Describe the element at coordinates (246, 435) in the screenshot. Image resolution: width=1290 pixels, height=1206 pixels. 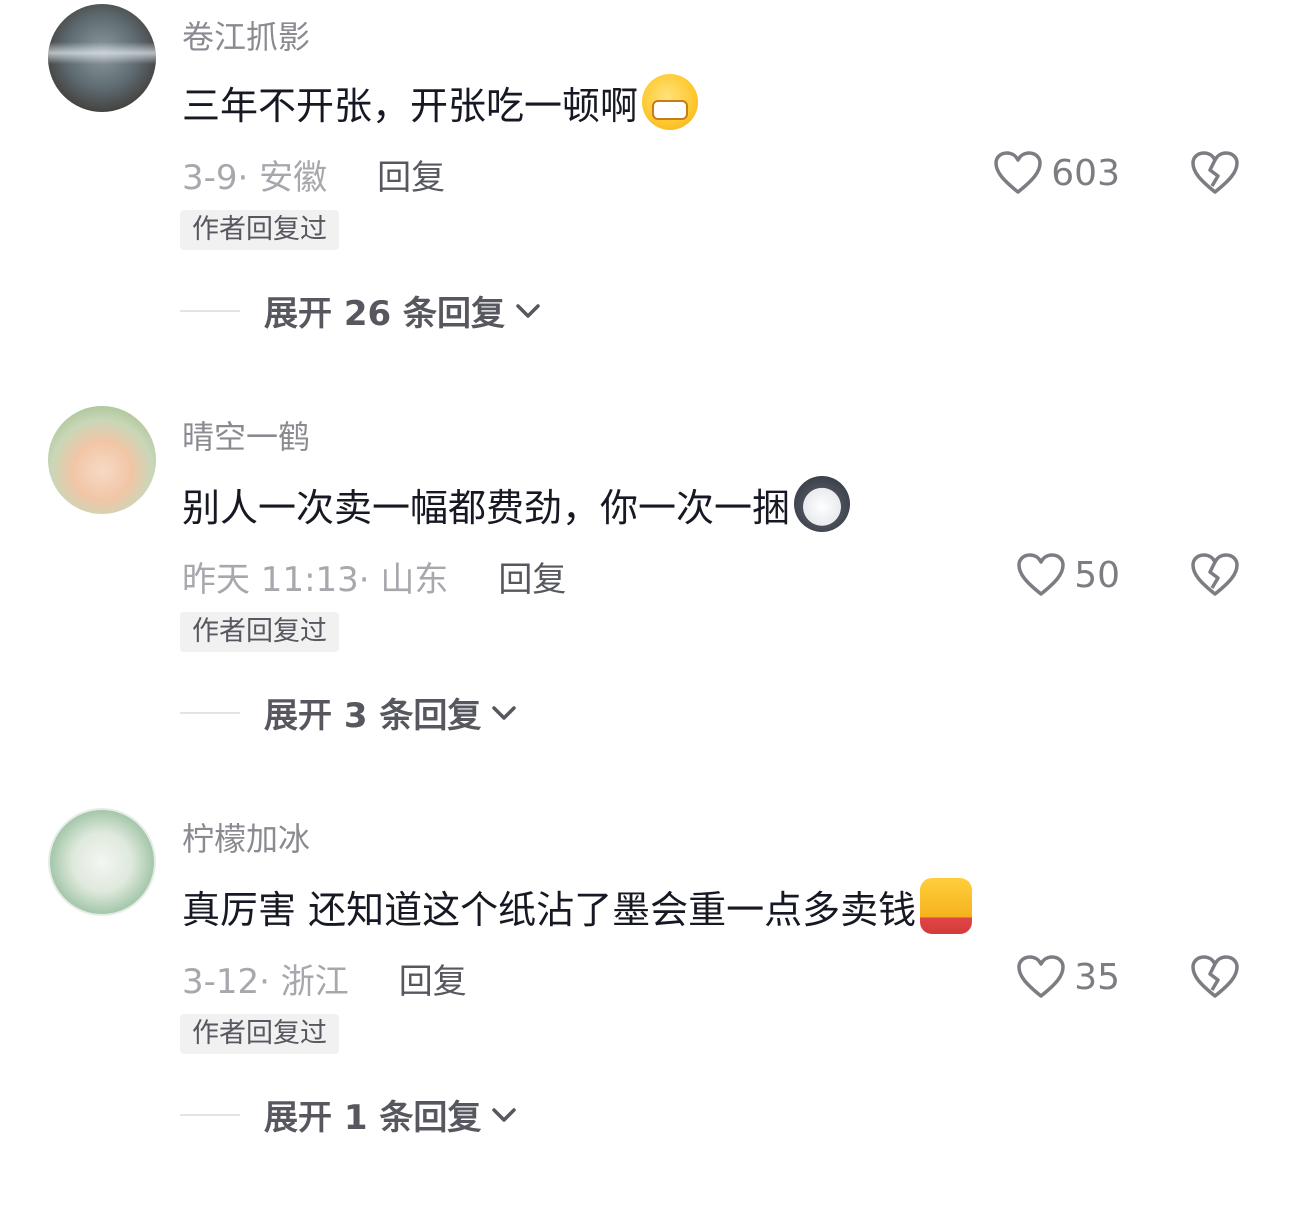
I see `comment-username: 晴空一鹤` at that location.